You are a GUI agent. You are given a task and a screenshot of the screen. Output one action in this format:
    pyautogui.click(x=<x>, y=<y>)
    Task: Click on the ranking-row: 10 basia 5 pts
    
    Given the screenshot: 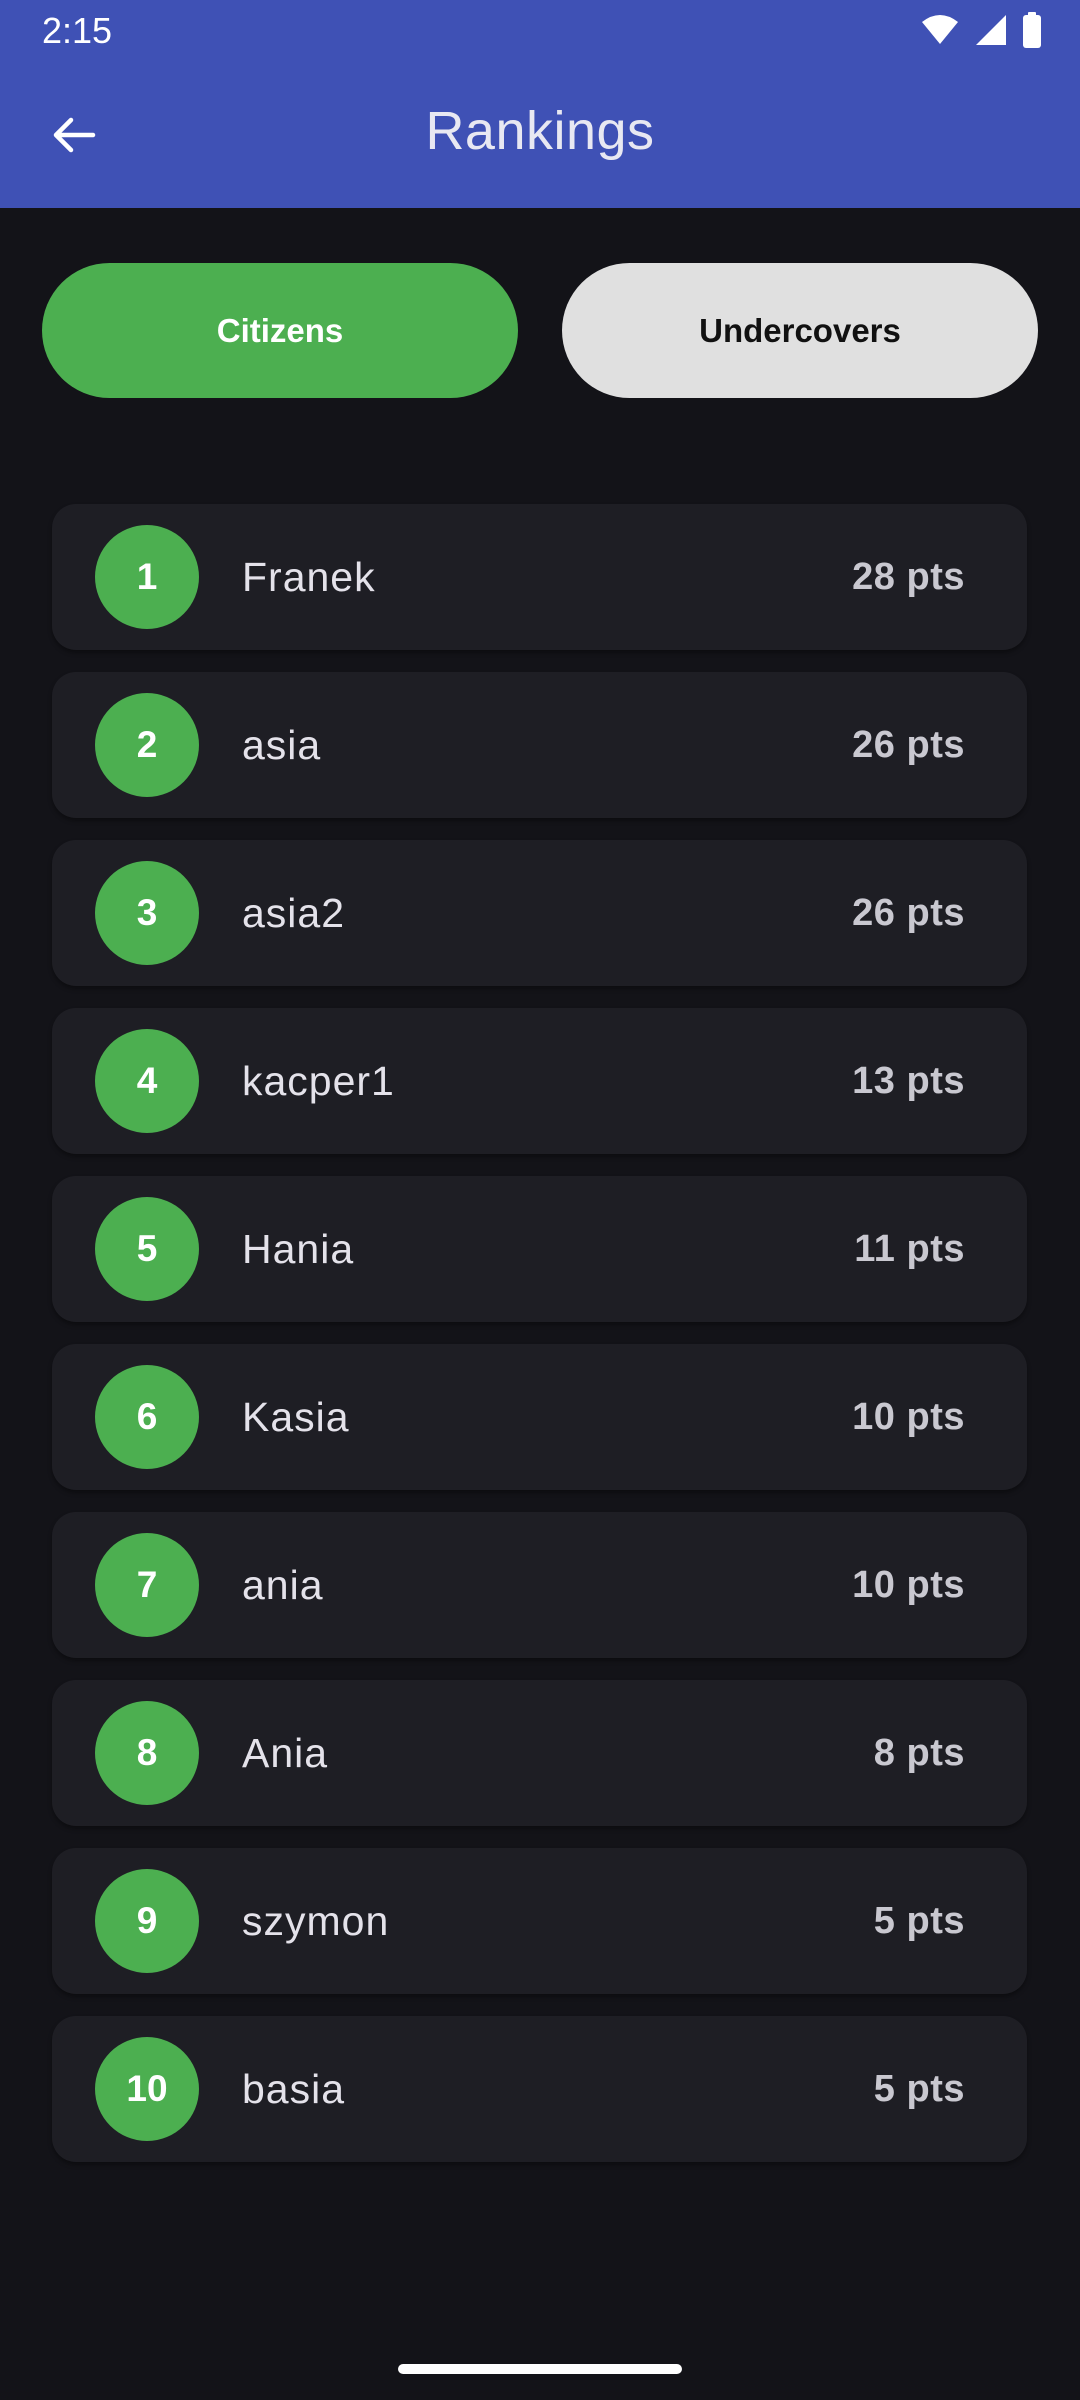 What is the action you would take?
    pyautogui.click(x=539, y=2089)
    